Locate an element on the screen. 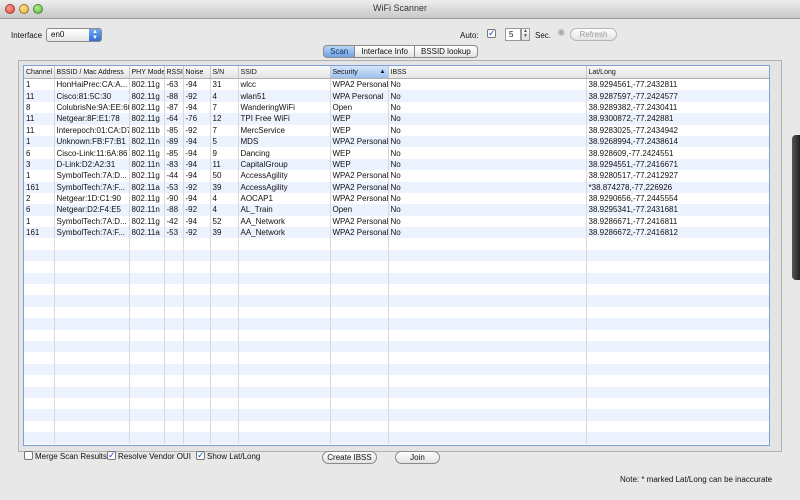  col-lat-long: Lat/Long is located at coordinates (677, 72).